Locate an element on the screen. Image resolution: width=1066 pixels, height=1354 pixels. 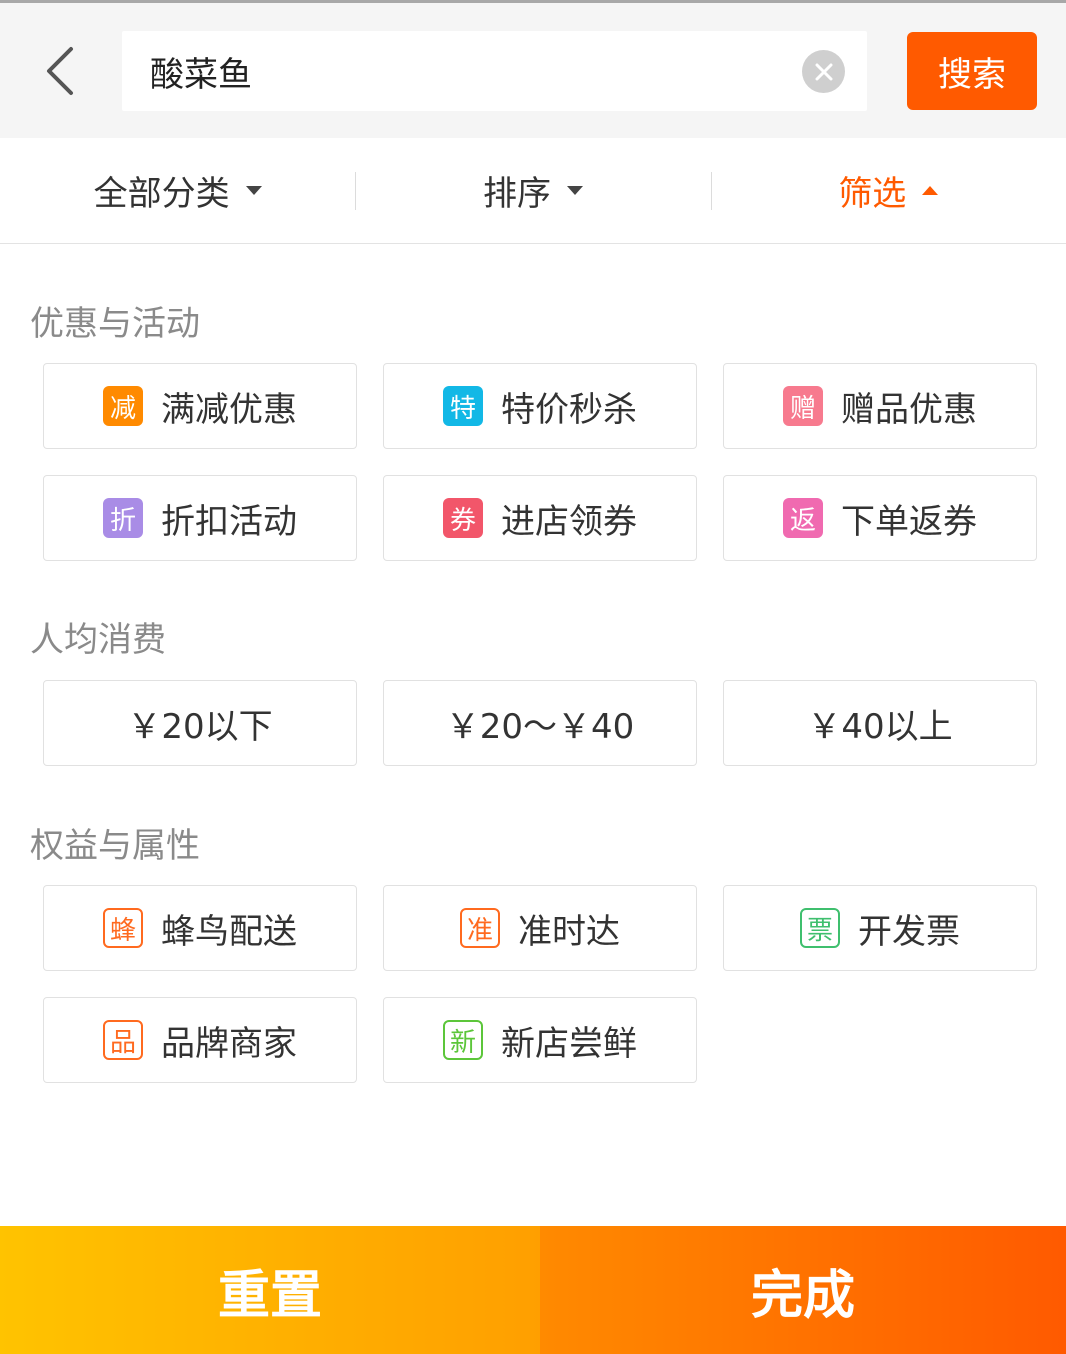
option-label: 准时达 is located at coordinates (569, 931).